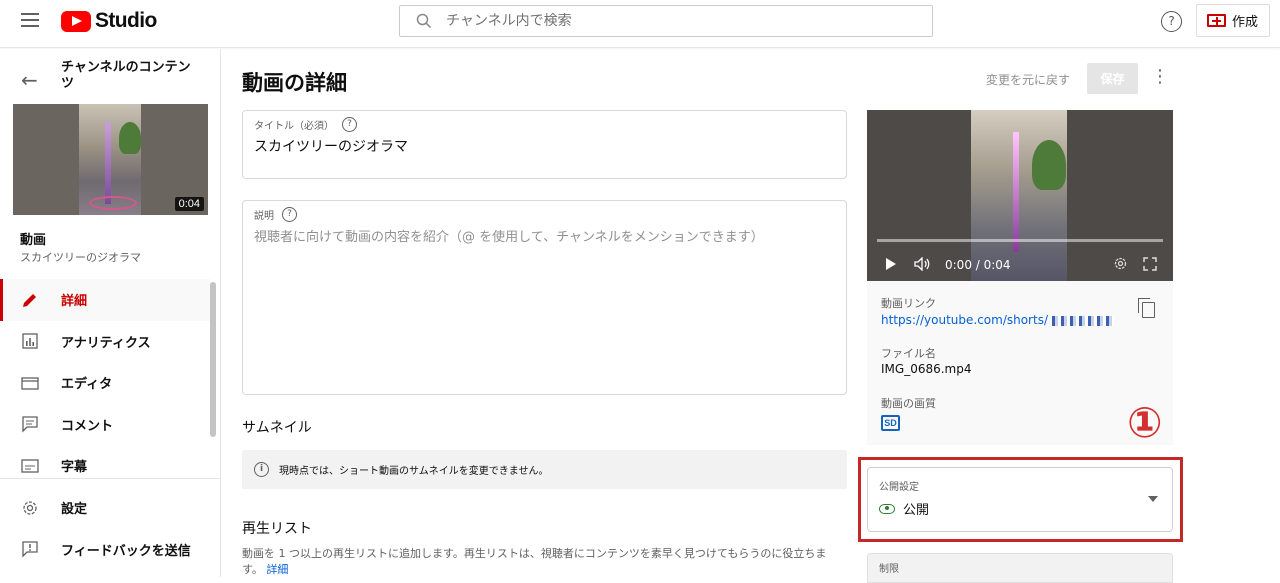 Image resolution: width=1280 pixels, height=583 pixels. Describe the element at coordinates (277, 428) in the screenshot. I see `thumbnail-section-title: サムネイル` at that location.